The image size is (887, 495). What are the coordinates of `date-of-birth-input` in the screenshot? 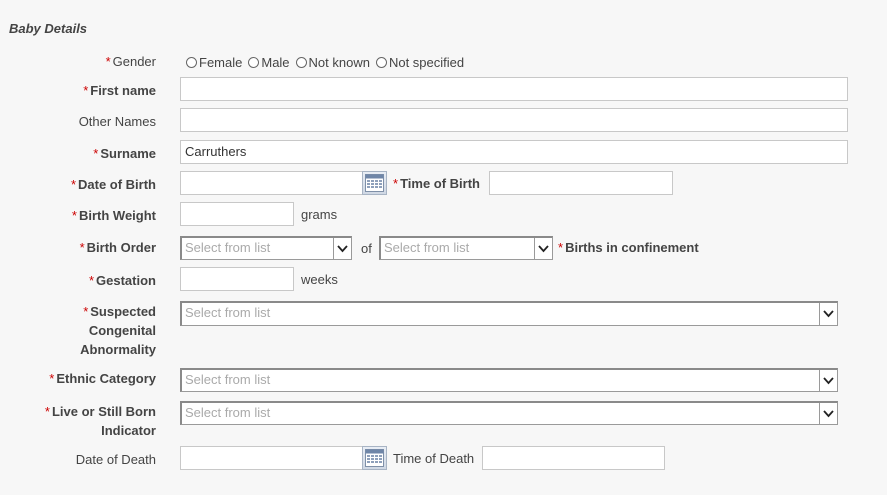 It's located at (271, 183).